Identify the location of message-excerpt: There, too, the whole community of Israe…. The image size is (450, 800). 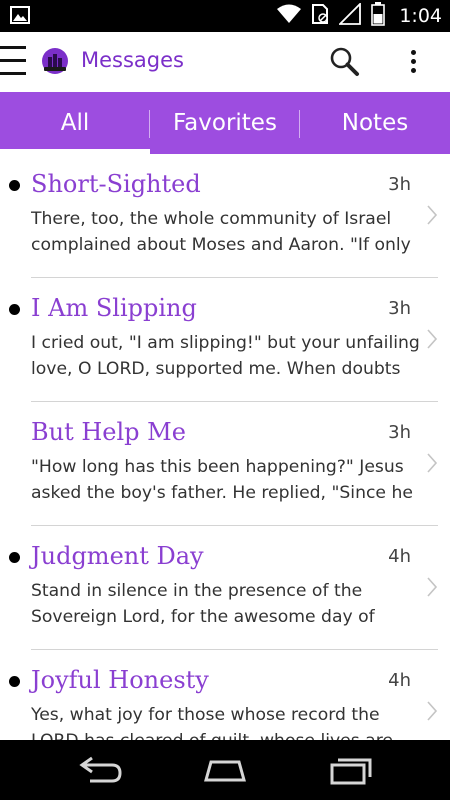
(221, 232).